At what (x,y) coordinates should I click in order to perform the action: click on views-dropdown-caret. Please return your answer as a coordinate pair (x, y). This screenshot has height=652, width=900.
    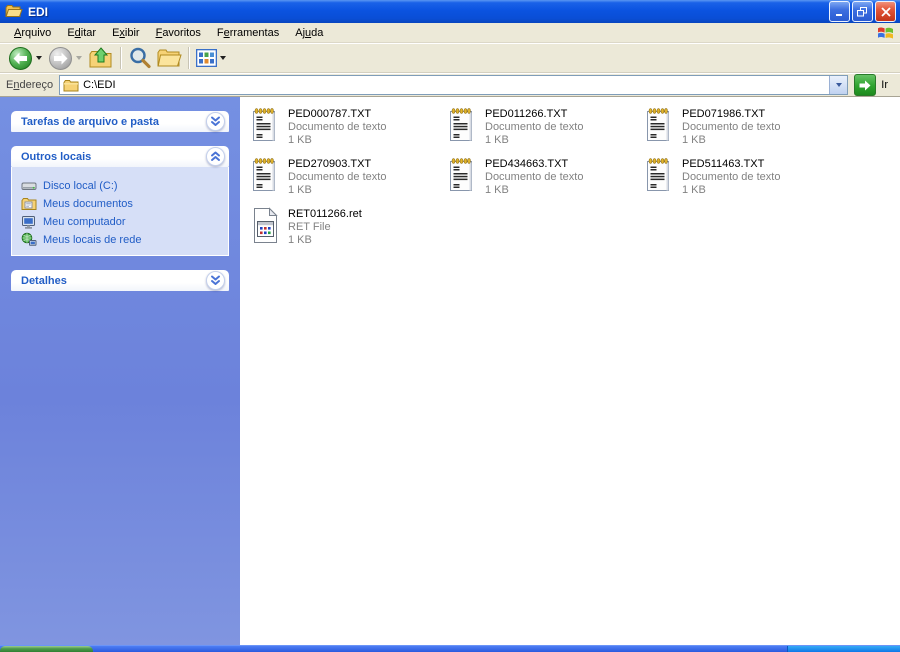
    Looking at the image, I should click on (223, 58).